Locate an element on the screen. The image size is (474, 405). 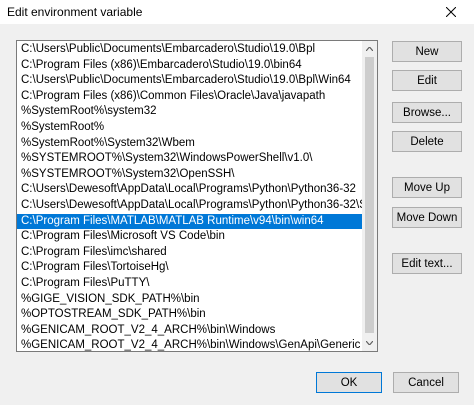
vertical-scrollbar is located at coordinates (369, 196).